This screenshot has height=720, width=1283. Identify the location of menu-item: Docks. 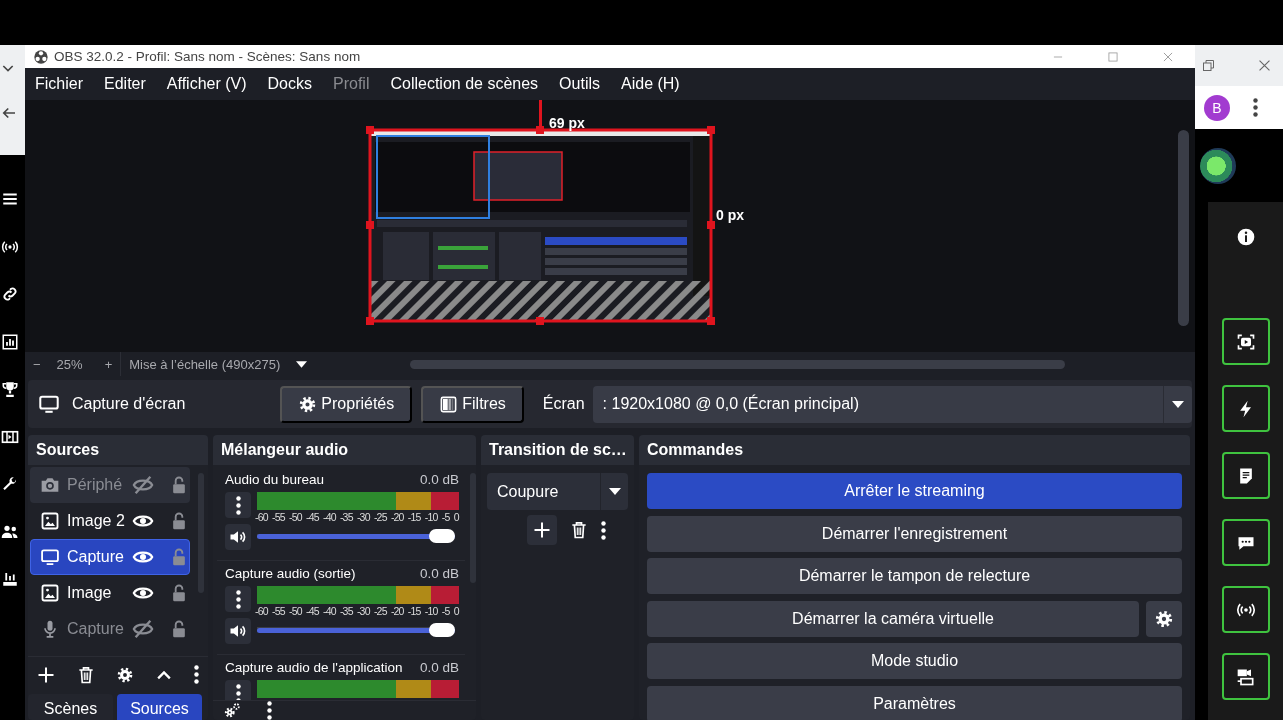
(289, 84).